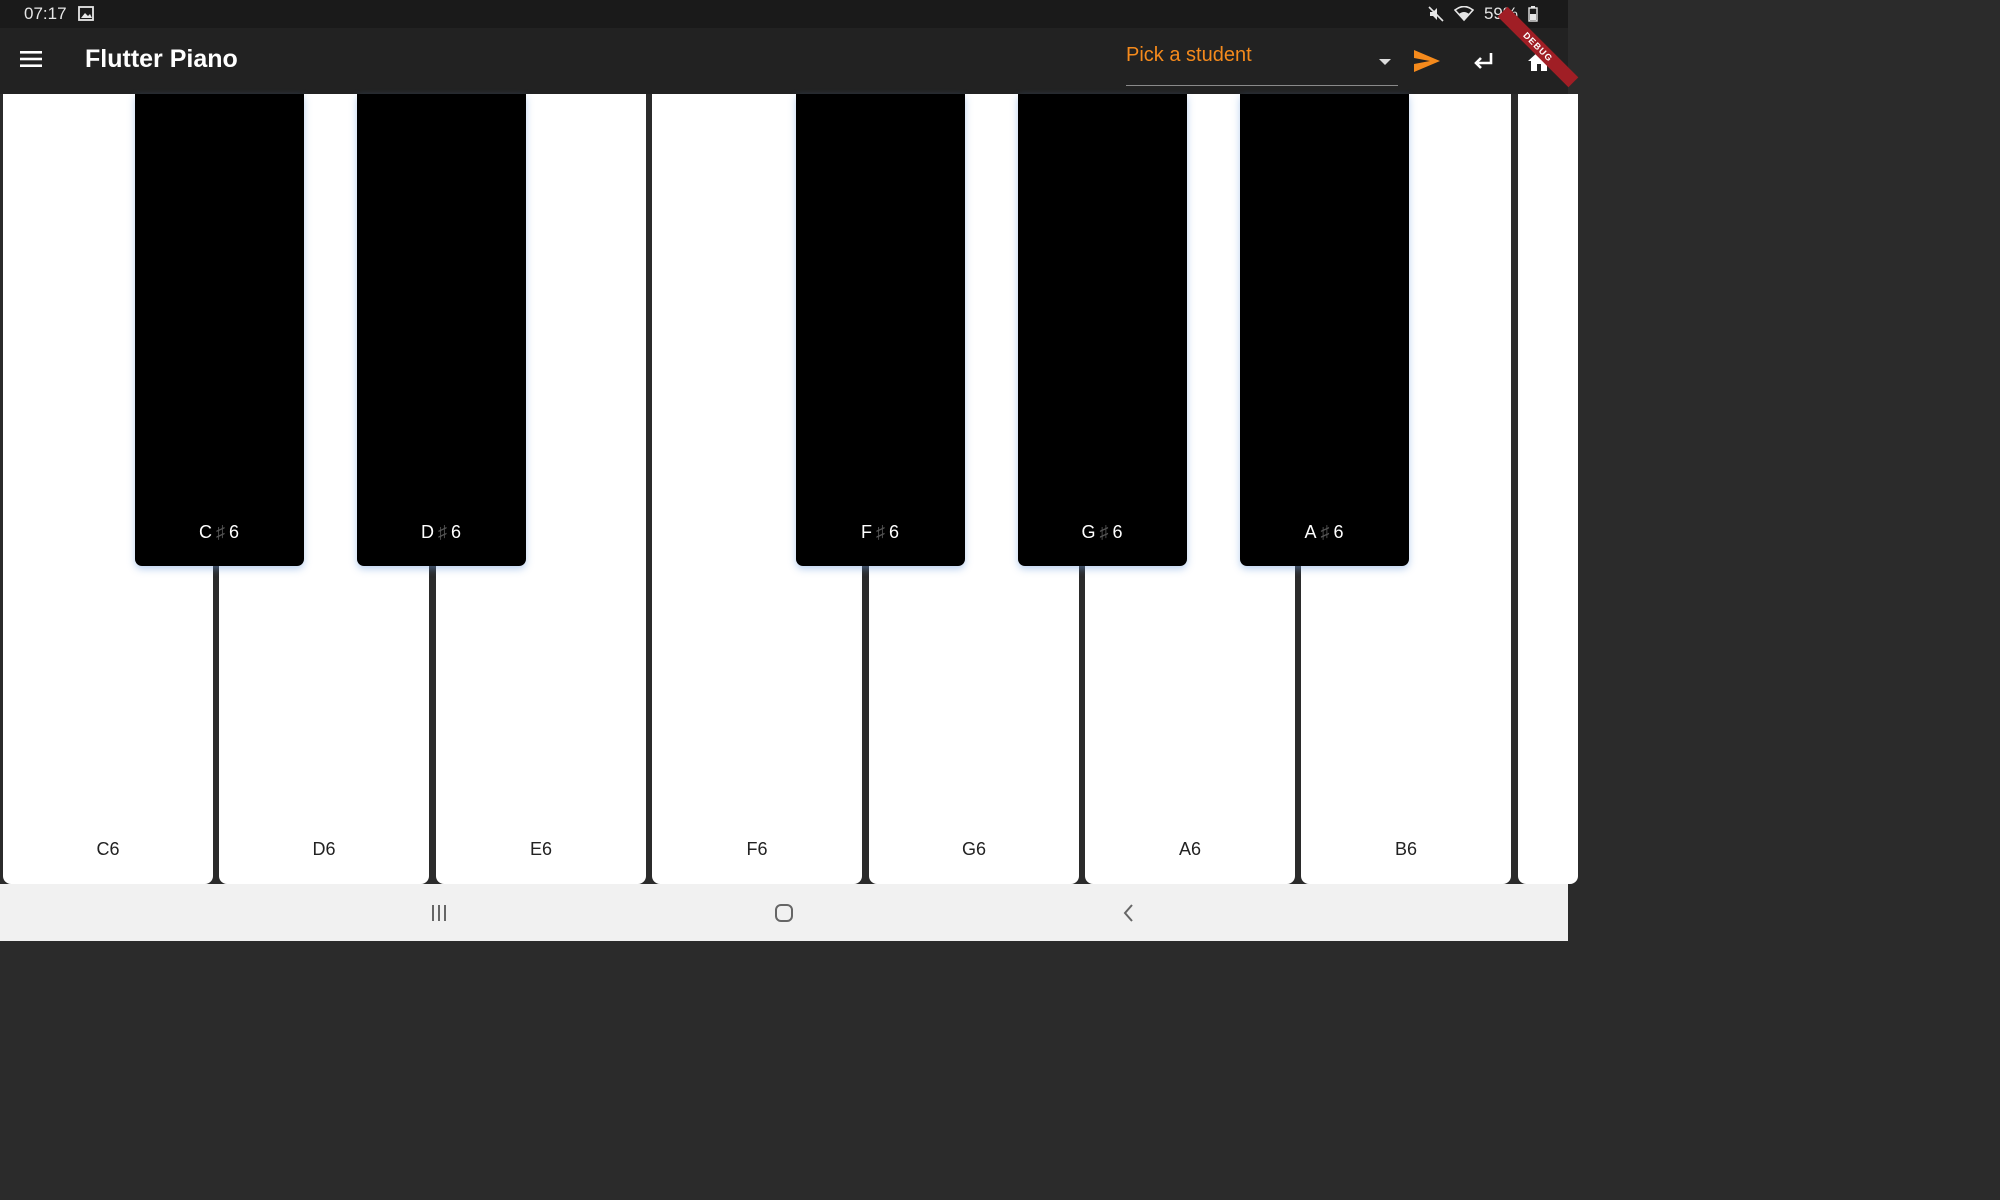  I want to click on white-key-label: G6, so click(973, 849).